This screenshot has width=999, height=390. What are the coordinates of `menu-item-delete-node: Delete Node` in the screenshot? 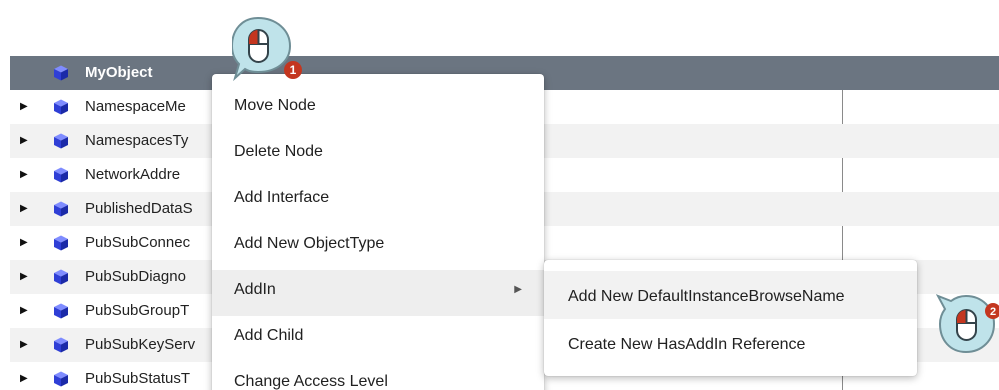 It's located at (378, 155).